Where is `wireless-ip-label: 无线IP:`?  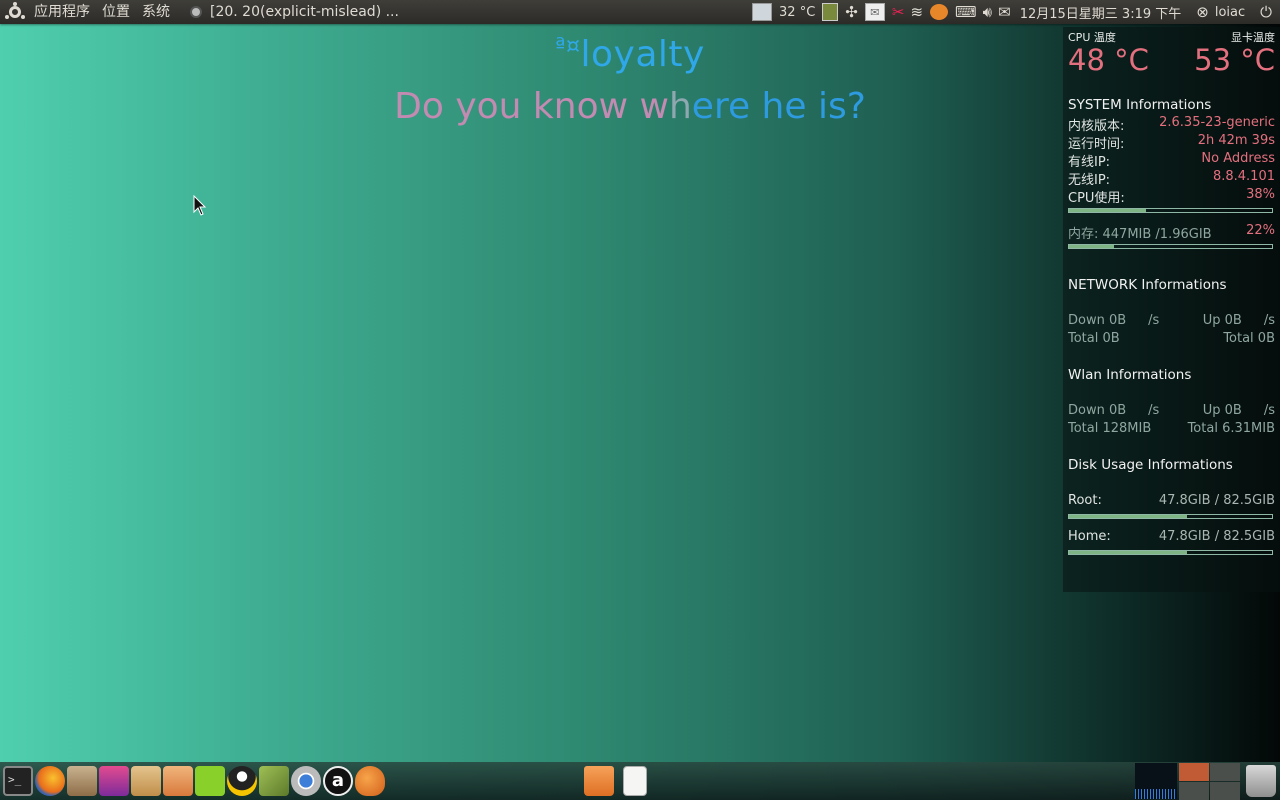 wireless-ip-label: 无线IP: is located at coordinates (1089, 180).